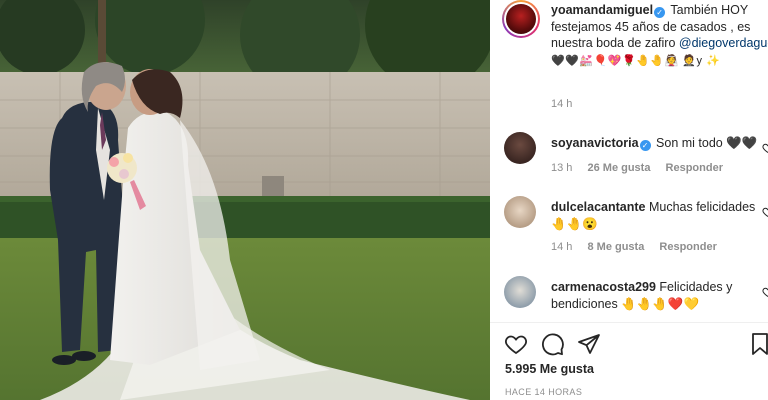 The image size is (768, 400). Describe the element at coordinates (615, 60) in the screenshot. I see `caption-emojis: 🖤🖤💒🎈💖🌹🤚🤚👰` at that location.